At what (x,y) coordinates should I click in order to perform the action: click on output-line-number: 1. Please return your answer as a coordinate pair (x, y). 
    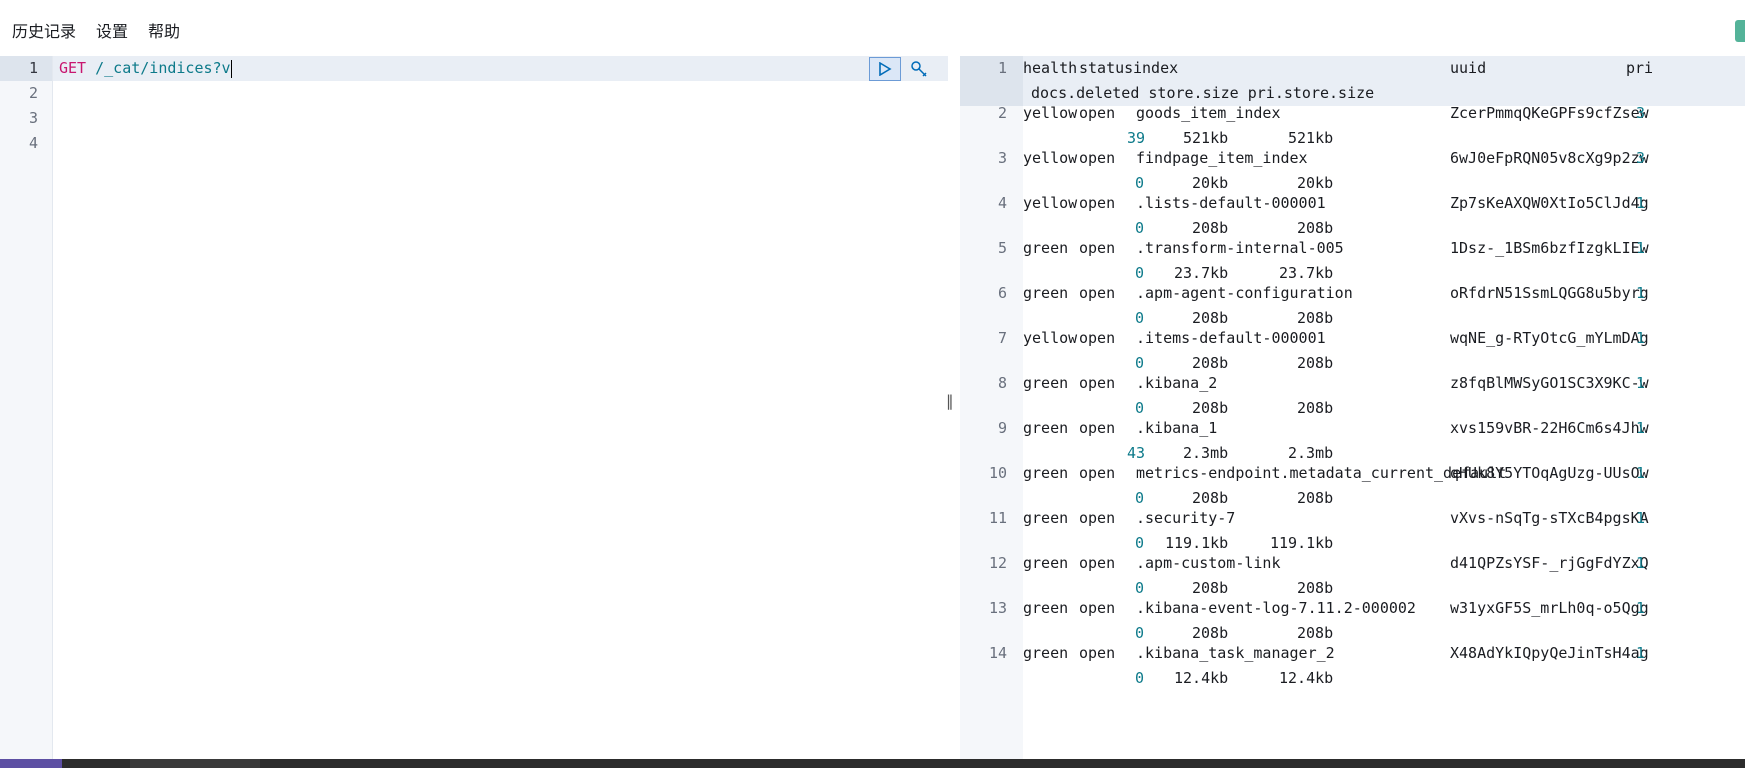
    Looking at the image, I should click on (1002, 68).